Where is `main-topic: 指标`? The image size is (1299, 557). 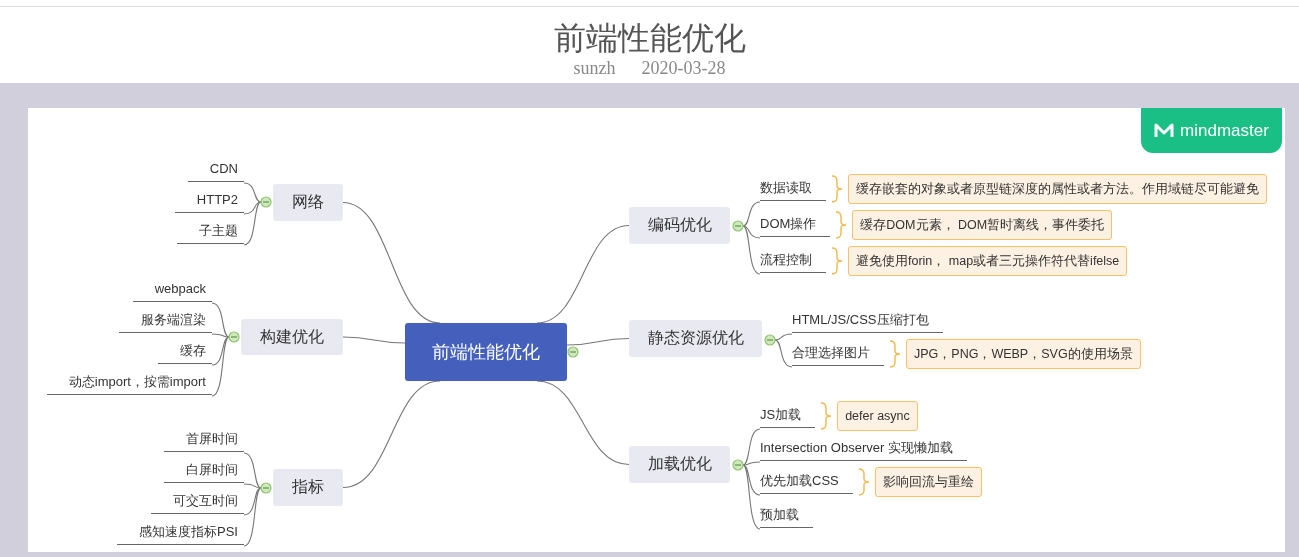
main-topic: 指标 is located at coordinates (308, 487).